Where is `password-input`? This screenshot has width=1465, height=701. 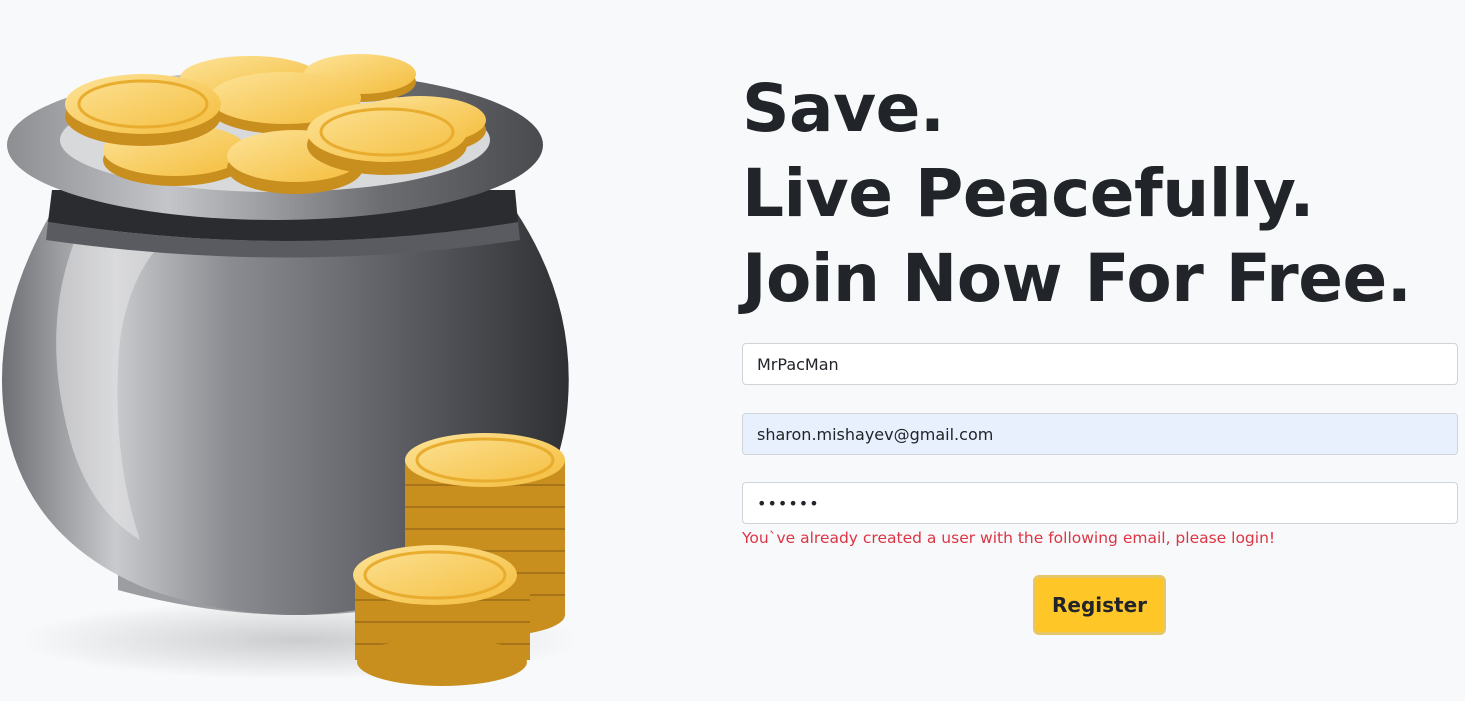
password-input is located at coordinates (1100, 503).